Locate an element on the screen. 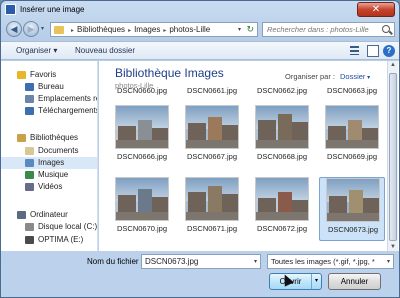 The image size is (400, 298). sidebar-item-label: Emplacements re is located at coordinates (68, 98).